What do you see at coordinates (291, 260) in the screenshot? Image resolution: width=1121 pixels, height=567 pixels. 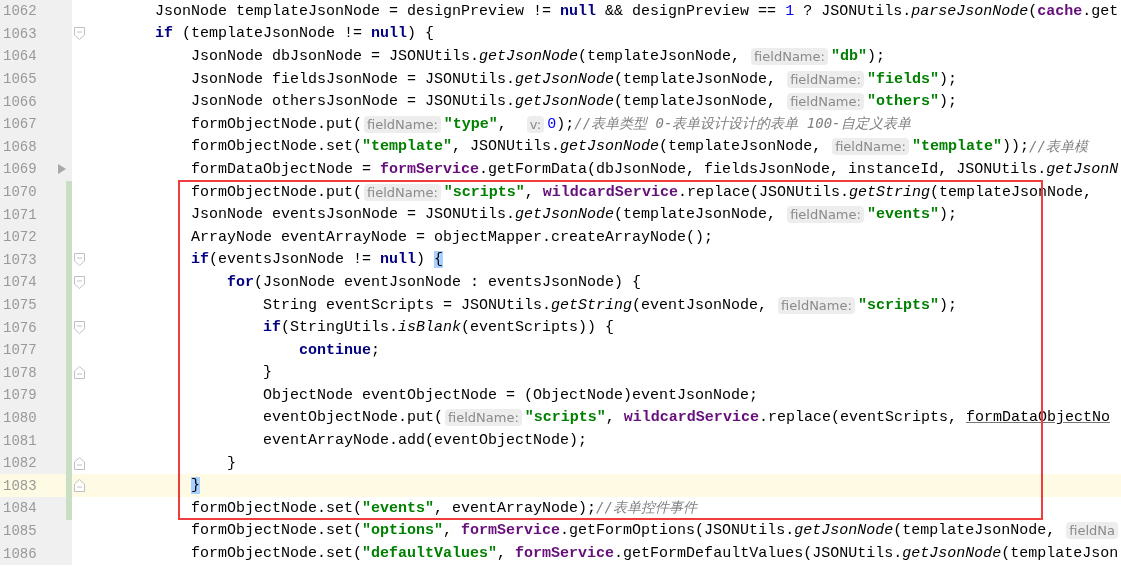 I see `code-text: (eventsJsonNode !=` at bounding box center [291, 260].